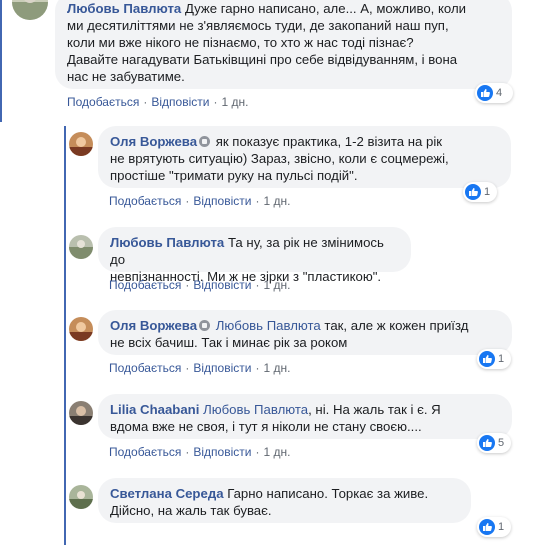  I want to click on comment-text-line: простіше "тримати руку на пульсі подій"., so click(234, 175).